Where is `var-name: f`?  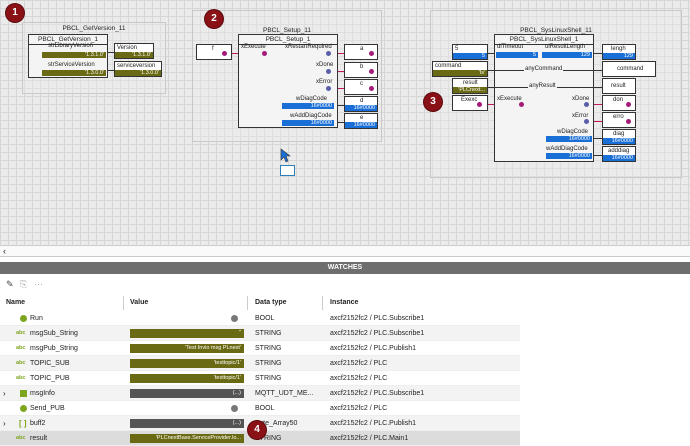 var-name: f is located at coordinates (213, 49).